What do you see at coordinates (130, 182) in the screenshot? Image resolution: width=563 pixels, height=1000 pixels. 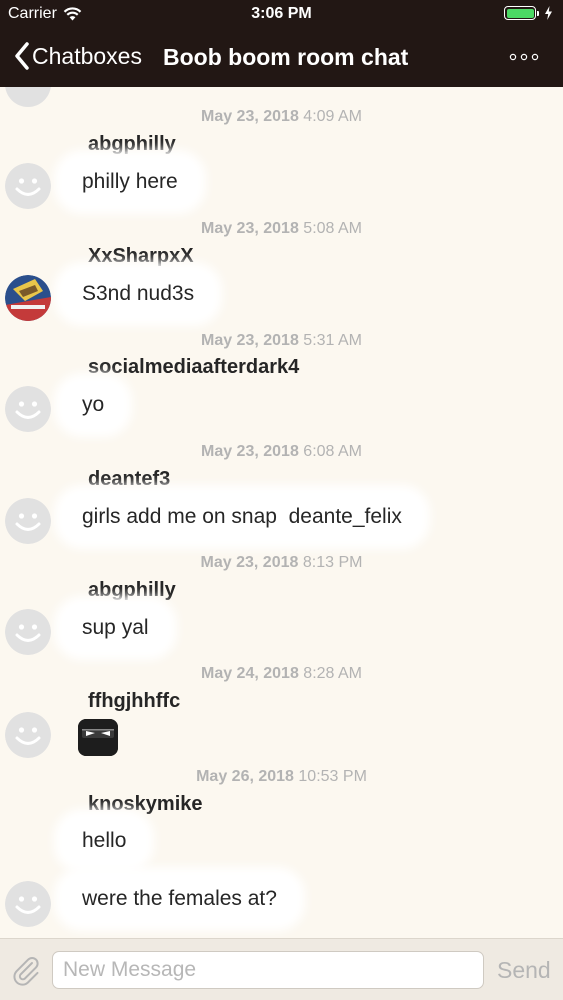 I see `message-bubble: philly here` at bounding box center [130, 182].